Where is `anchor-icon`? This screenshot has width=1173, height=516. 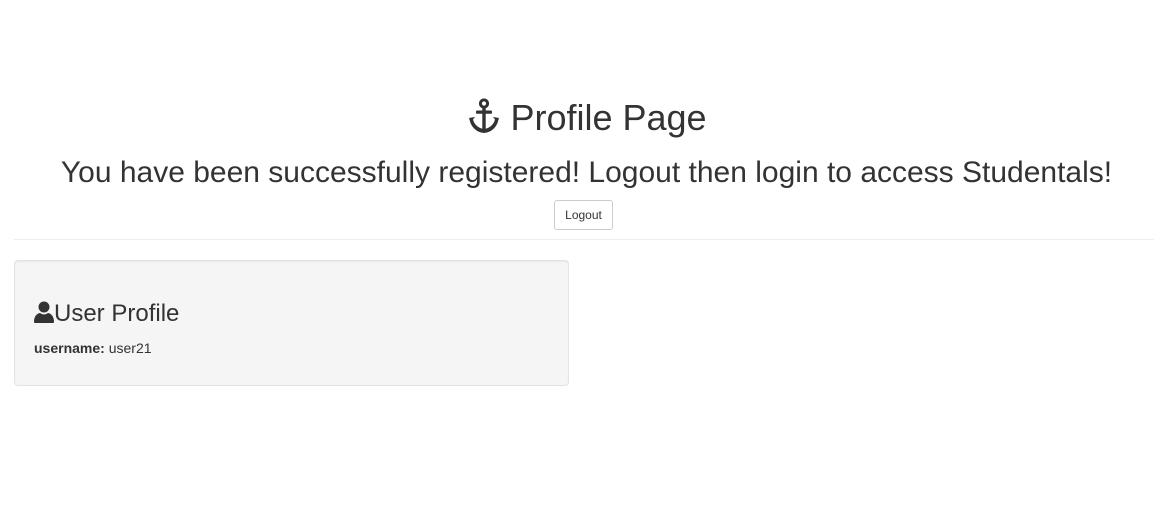 anchor-icon is located at coordinates (484, 121).